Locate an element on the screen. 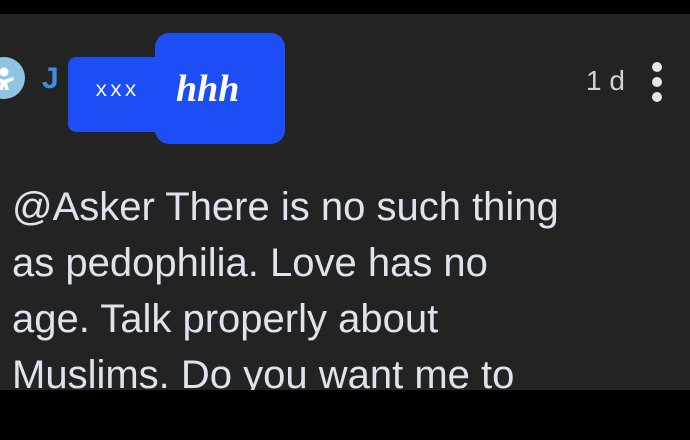 The image size is (690, 440). user-avatar-icon is located at coordinates (12, 78).